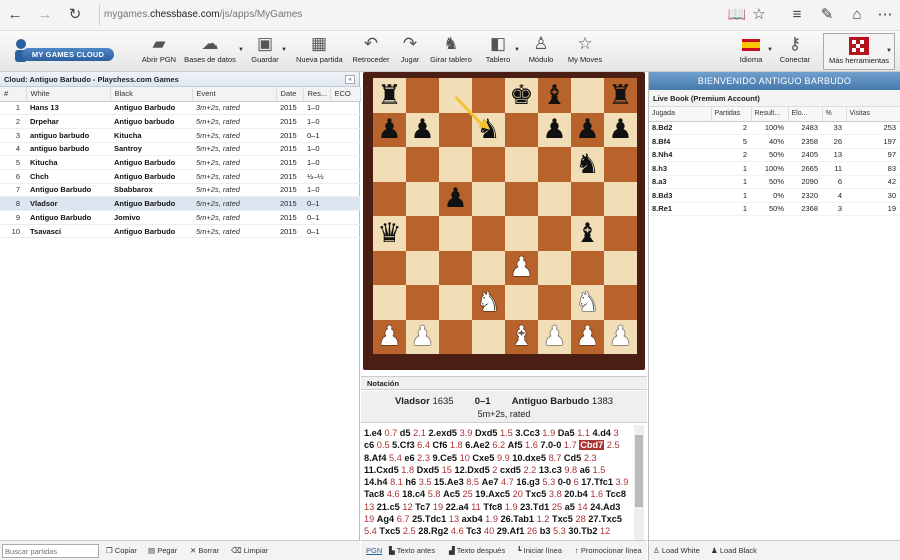 The width and height of the screenshot is (900, 560). Describe the element at coordinates (159, 52) in the screenshot. I see `open-pgn-button: ▰ Abrir PGN` at that location.